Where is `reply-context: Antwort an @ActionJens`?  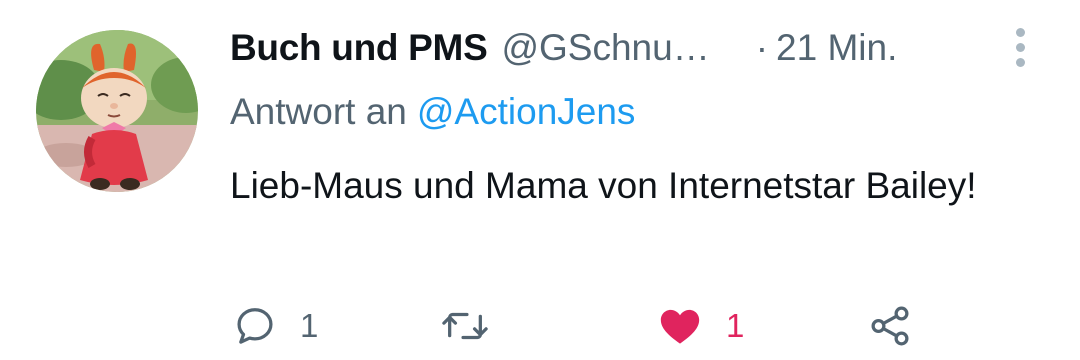 reply-context: Antwort an @ActionJens is located at coordinates (432, 112).